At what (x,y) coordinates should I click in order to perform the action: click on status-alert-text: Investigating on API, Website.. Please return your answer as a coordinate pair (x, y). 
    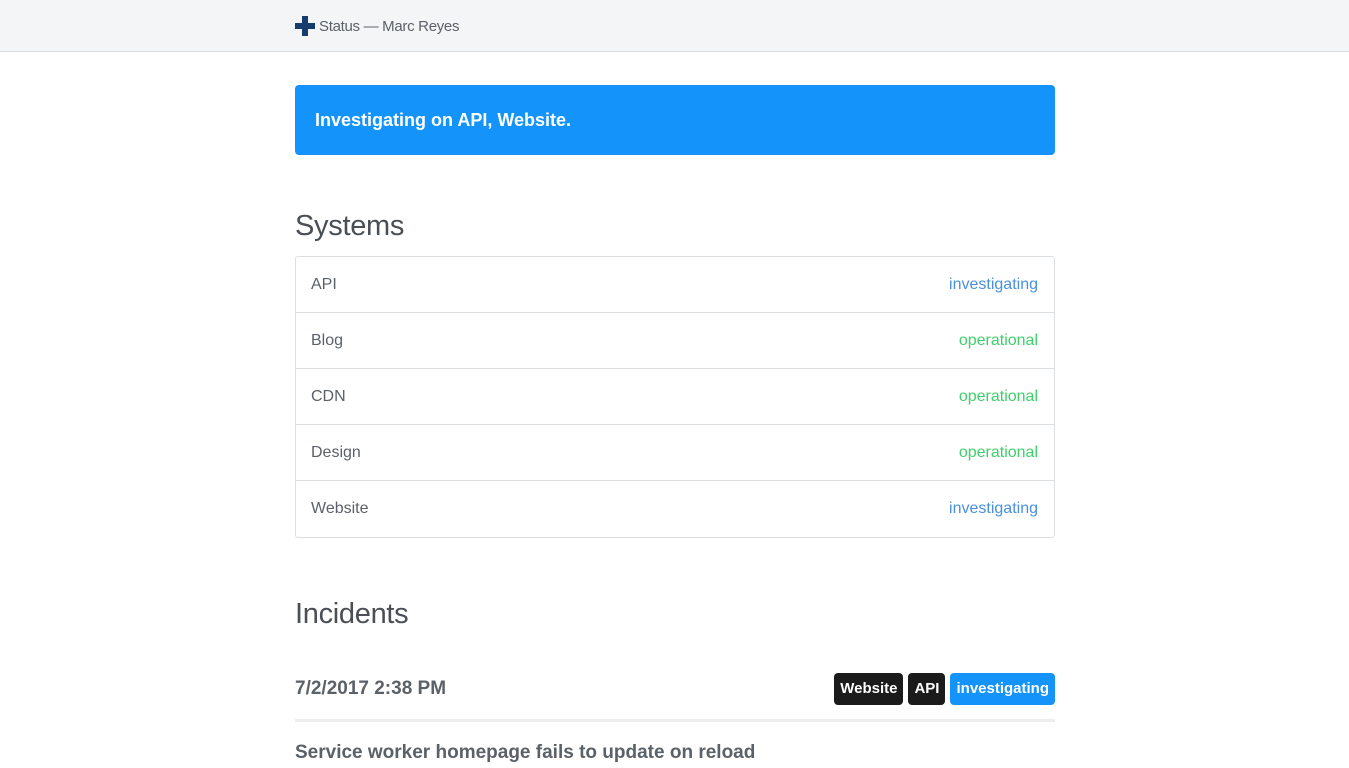
    Looking at the image, I should click on (443, 119).